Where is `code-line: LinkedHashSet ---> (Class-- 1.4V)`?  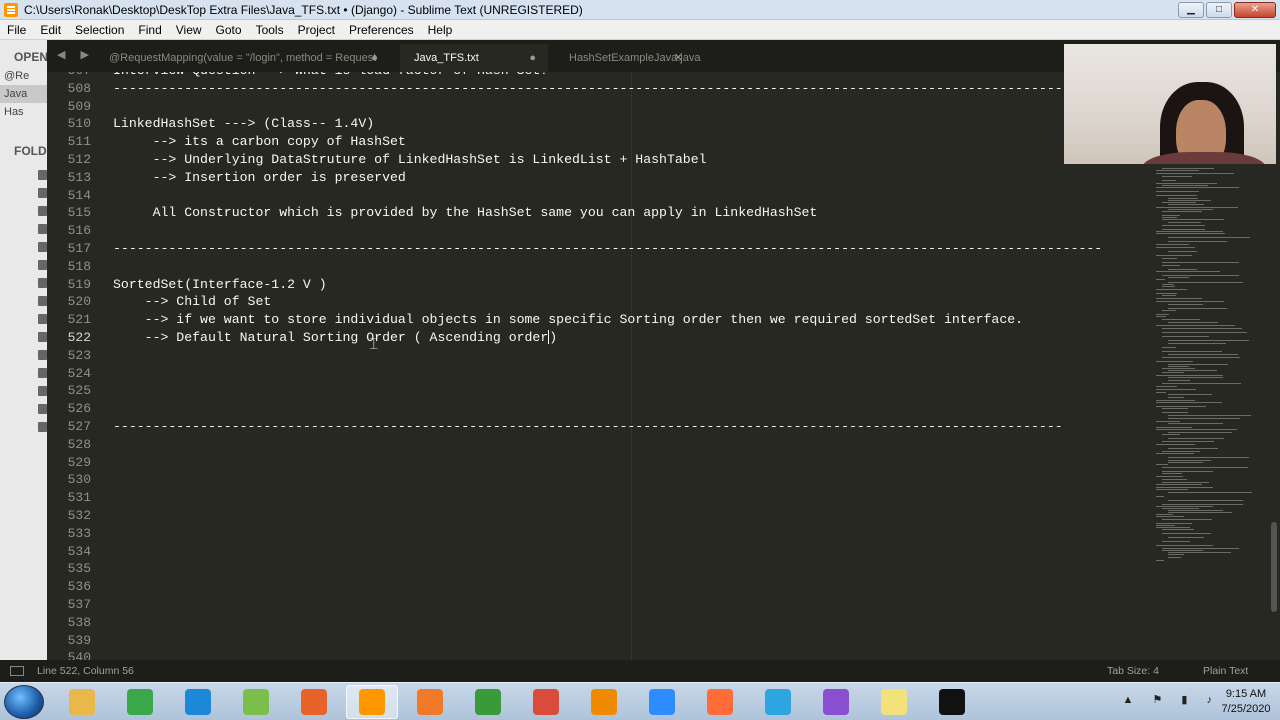 code-line: LinkedHashSet ---> (Class-- 1.4V) is located at coordinates (607, 124).